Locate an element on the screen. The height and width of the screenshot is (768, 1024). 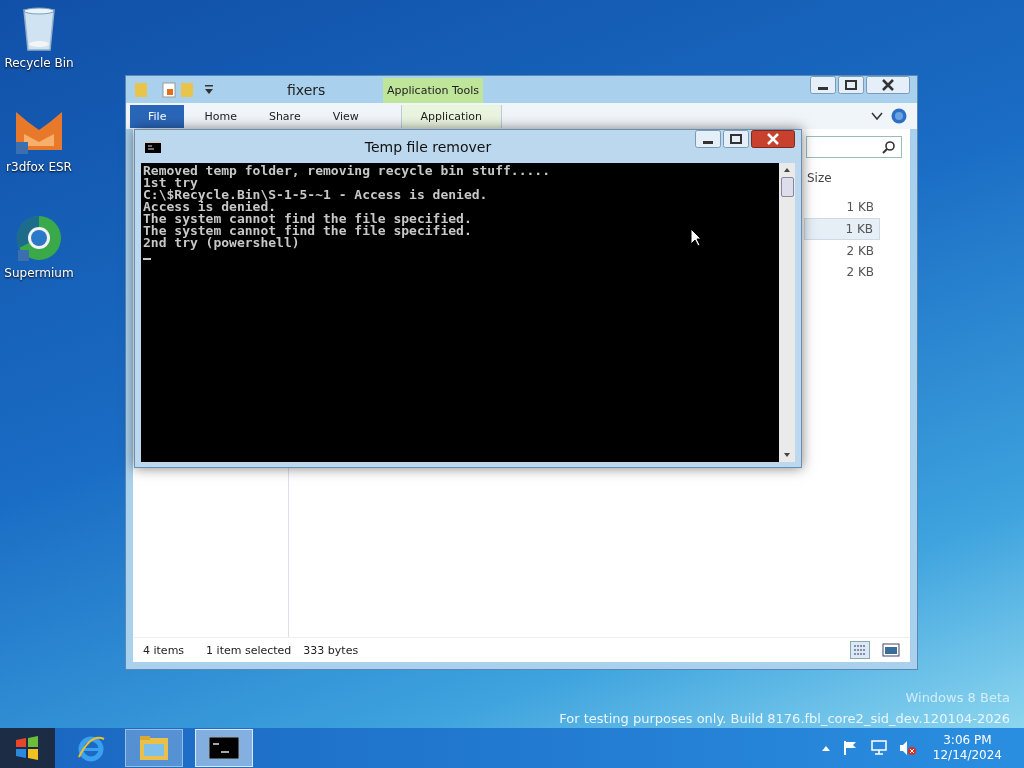
console-line: C:\$Recycle.Bin\S-1-5-~1 - Access is denied. is located at coordinates (315, 195).